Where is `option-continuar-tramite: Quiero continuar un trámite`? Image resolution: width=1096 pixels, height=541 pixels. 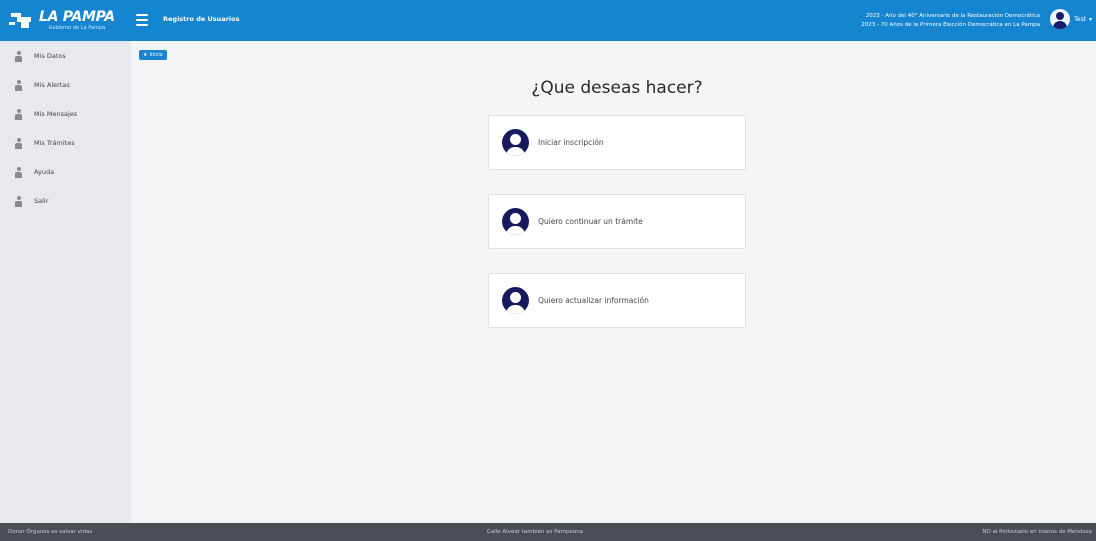
option-continuar-tramite: Quiero continuar un trámite is located at coordinates (617, 221).